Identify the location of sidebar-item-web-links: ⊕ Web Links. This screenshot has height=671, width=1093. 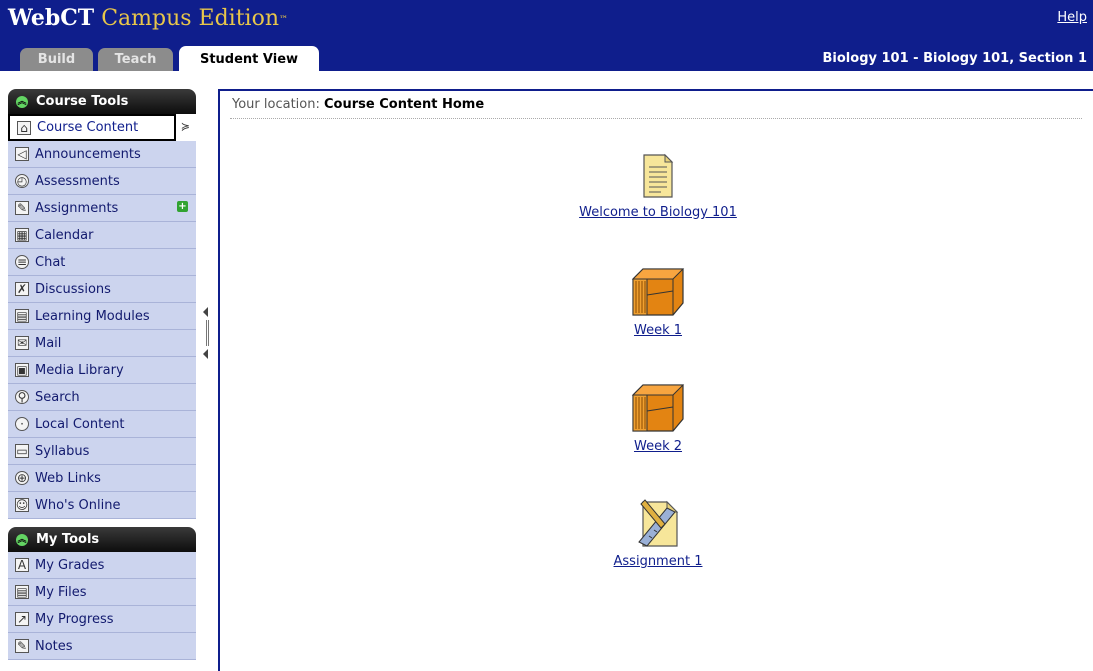
(102, 478).